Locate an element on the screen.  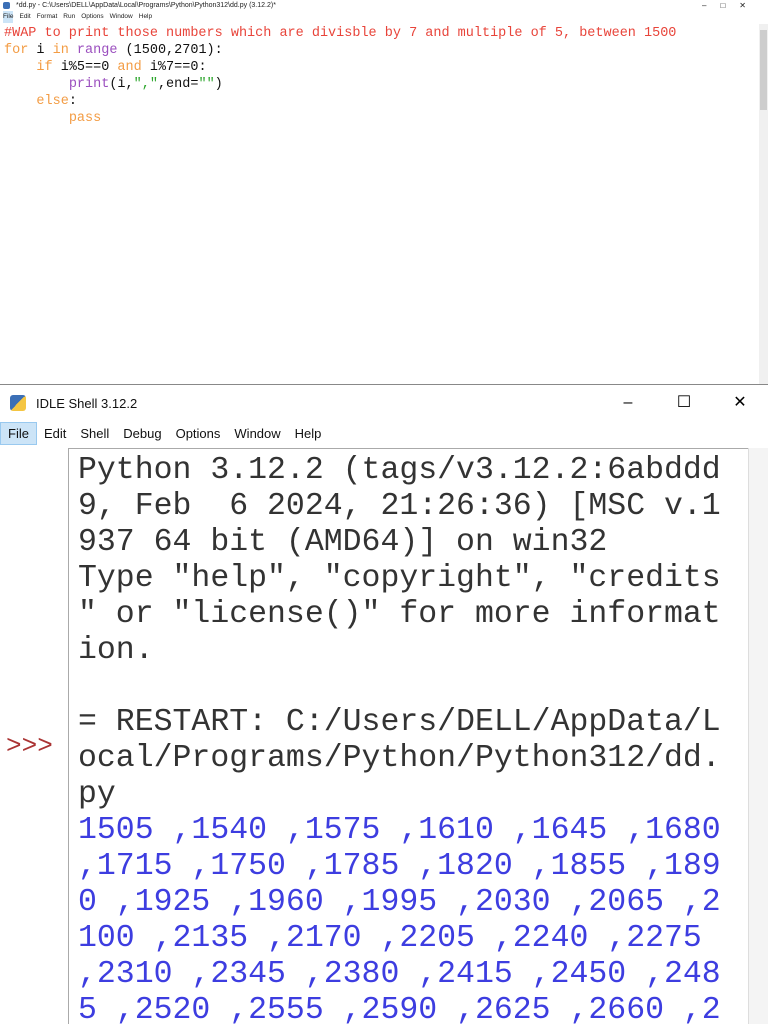
kw-in: in is located at coordinates (60, 50).